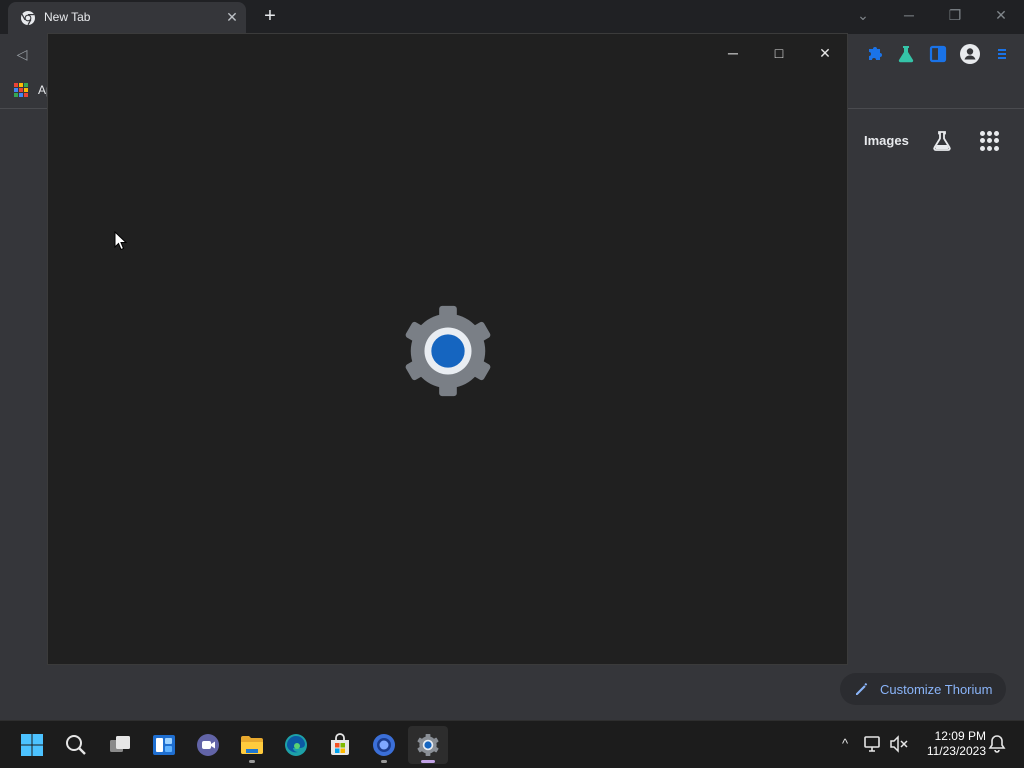 This screenshot has height=768, width=1024. I want to click on taskbar-search-button, so click(76, 745).